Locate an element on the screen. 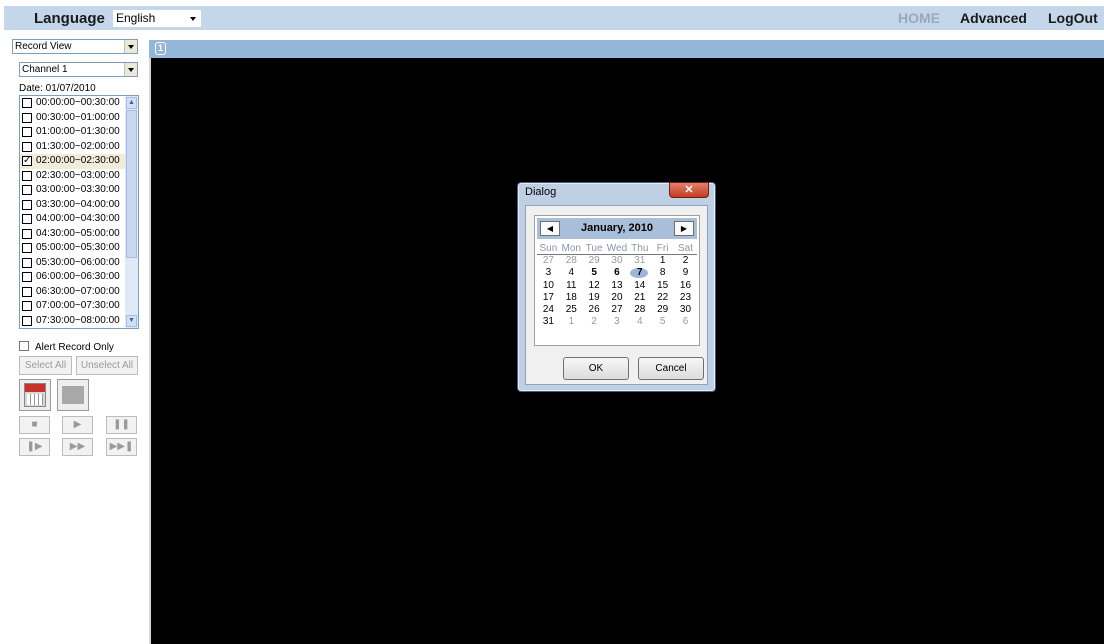 This screenshot has height=644, width=1104. nav-logout-link: LogOut is located at coordinates (1073, 18).